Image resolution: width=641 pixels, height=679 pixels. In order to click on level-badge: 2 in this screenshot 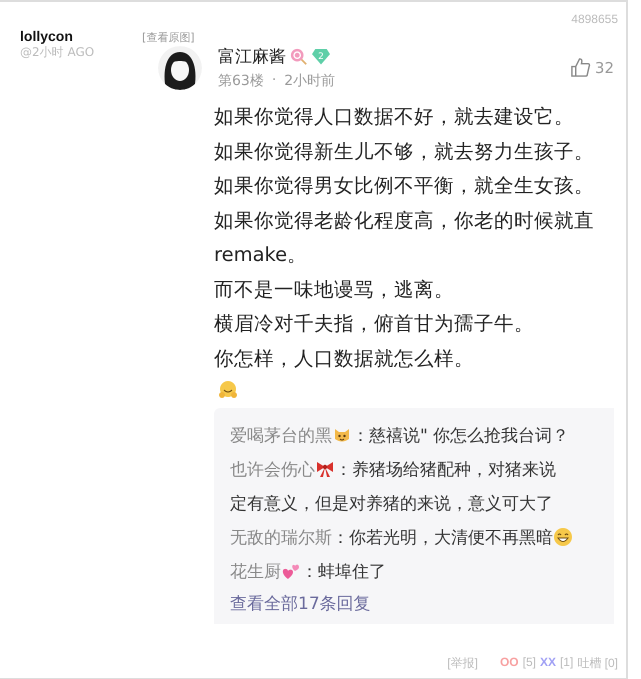, I will do `click(321, 56)`.